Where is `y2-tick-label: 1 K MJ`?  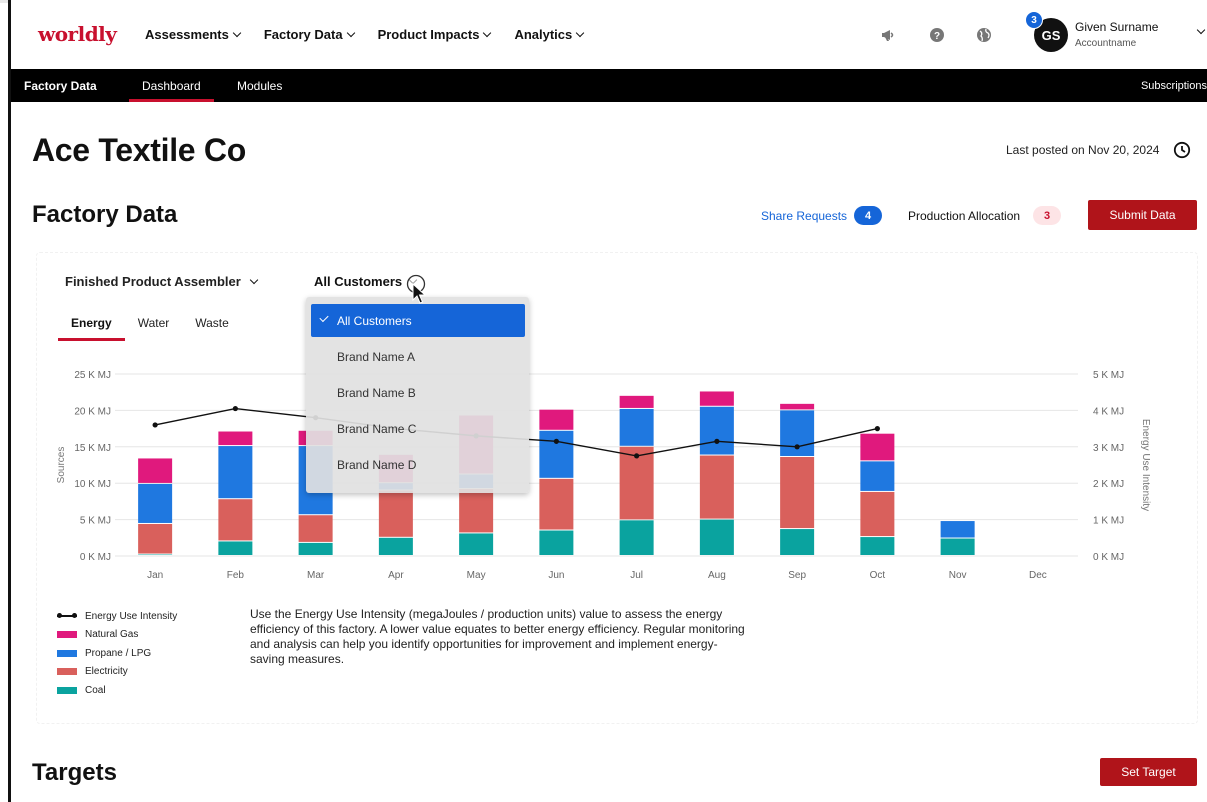 y2-tick-label: 1 K MJ is located at coordinates (1108, 521).